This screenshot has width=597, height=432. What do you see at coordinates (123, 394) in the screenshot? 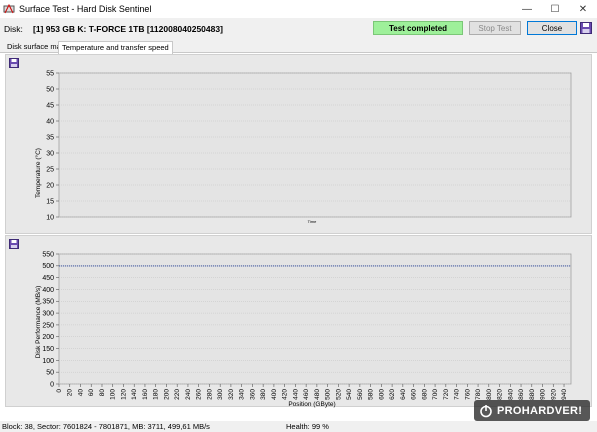
I see `performance-x-tick-label: 120` at bounding box center [123, 394].